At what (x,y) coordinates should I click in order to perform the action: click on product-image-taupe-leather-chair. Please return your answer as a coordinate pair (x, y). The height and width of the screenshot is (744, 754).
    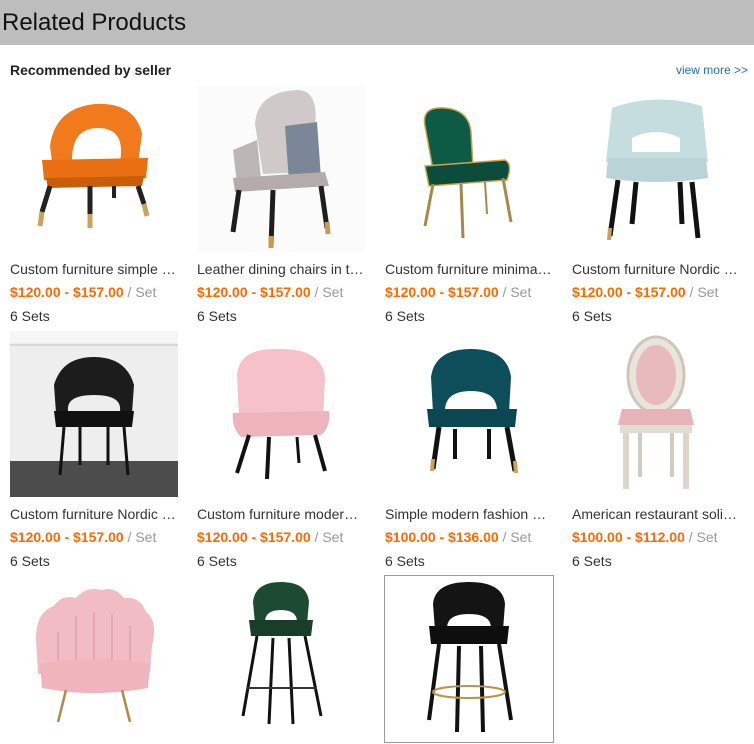
    Looking at the image, I should click on (281, 169).